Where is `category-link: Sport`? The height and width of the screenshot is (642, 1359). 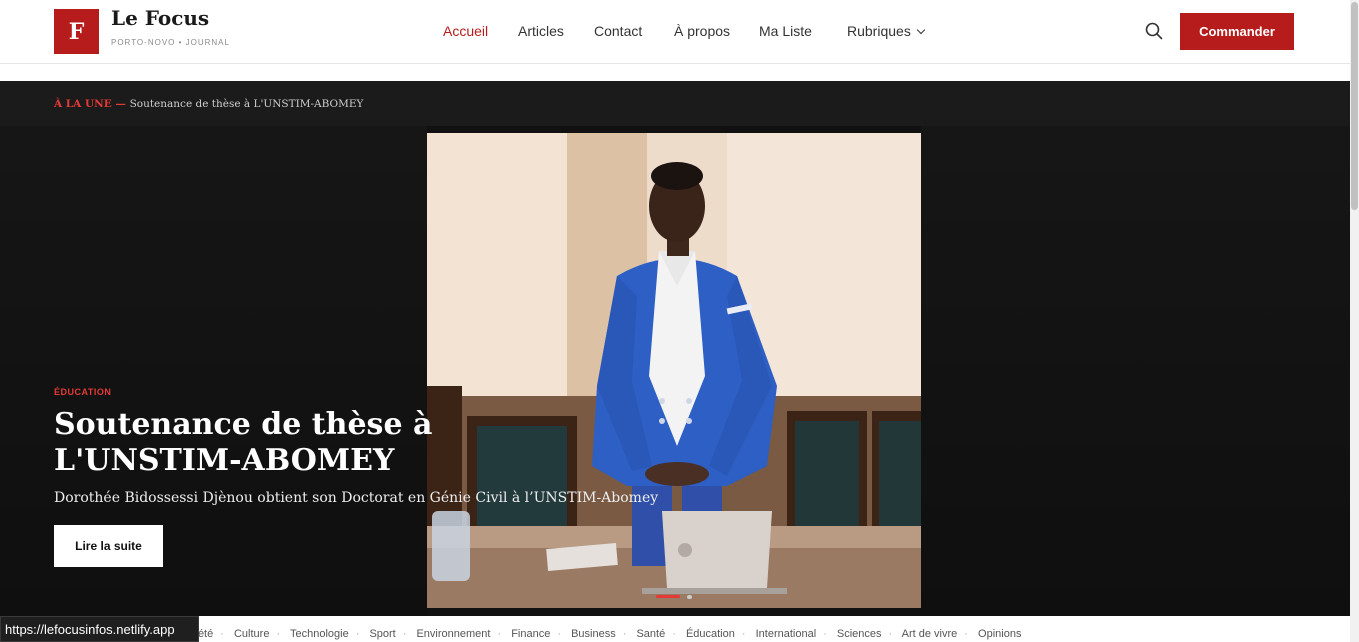
category-link: Sport is located at coordinates (382, 634).